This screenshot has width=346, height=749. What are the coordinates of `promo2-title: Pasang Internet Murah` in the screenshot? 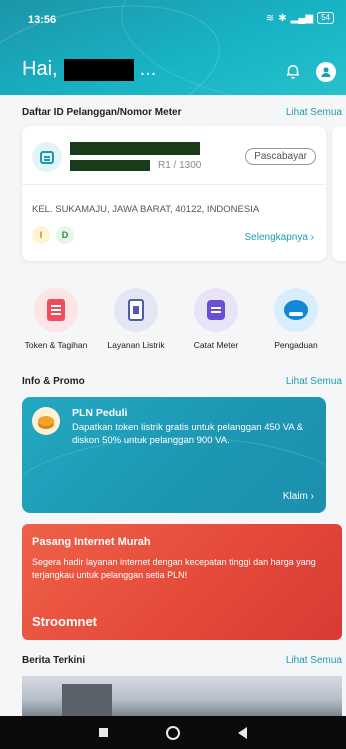 It's located at (91, 542).